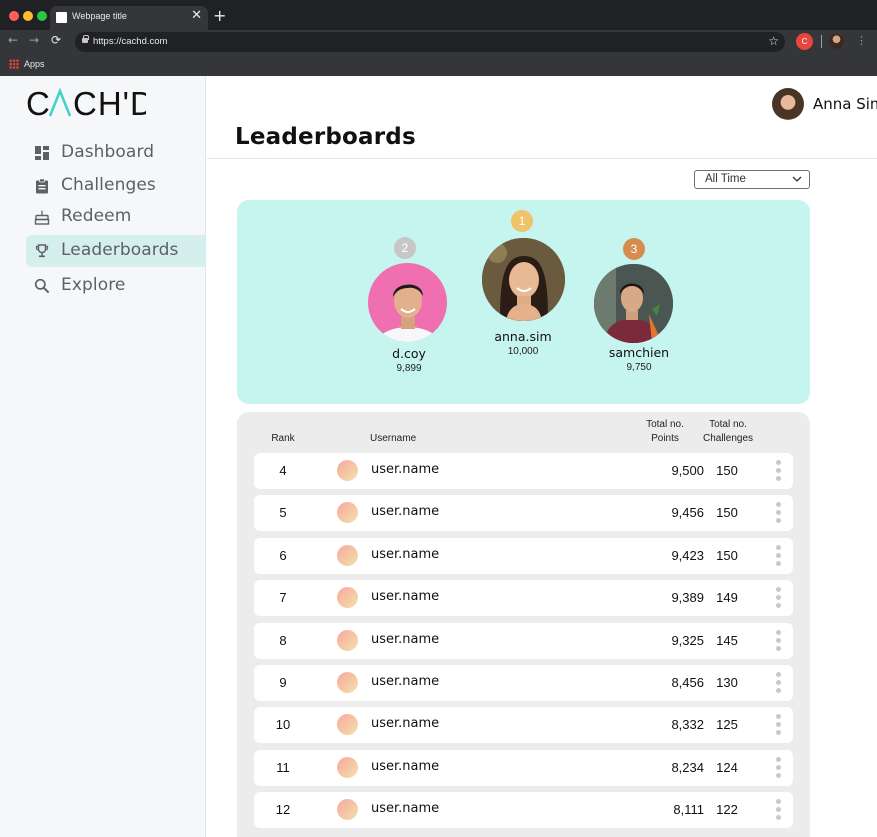 The height and width of the screenshot is (837, 877). I want to click on cake-icon, so click(42, 217).